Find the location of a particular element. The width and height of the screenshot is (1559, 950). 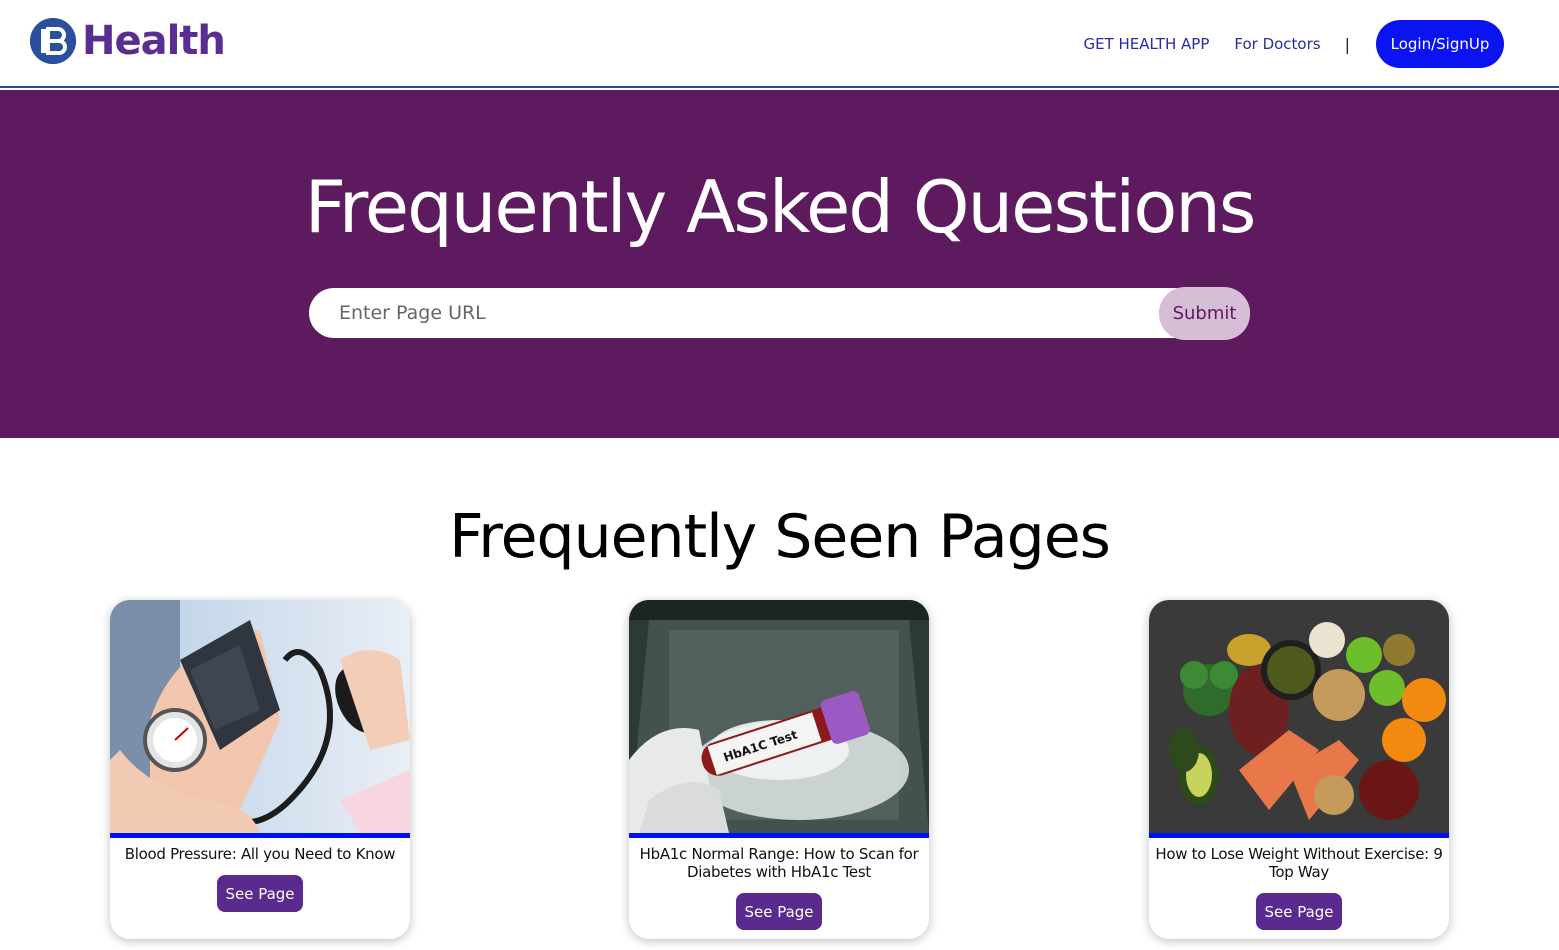

for-doctors-link: For Doctors is located at coordinates (1277, 44).